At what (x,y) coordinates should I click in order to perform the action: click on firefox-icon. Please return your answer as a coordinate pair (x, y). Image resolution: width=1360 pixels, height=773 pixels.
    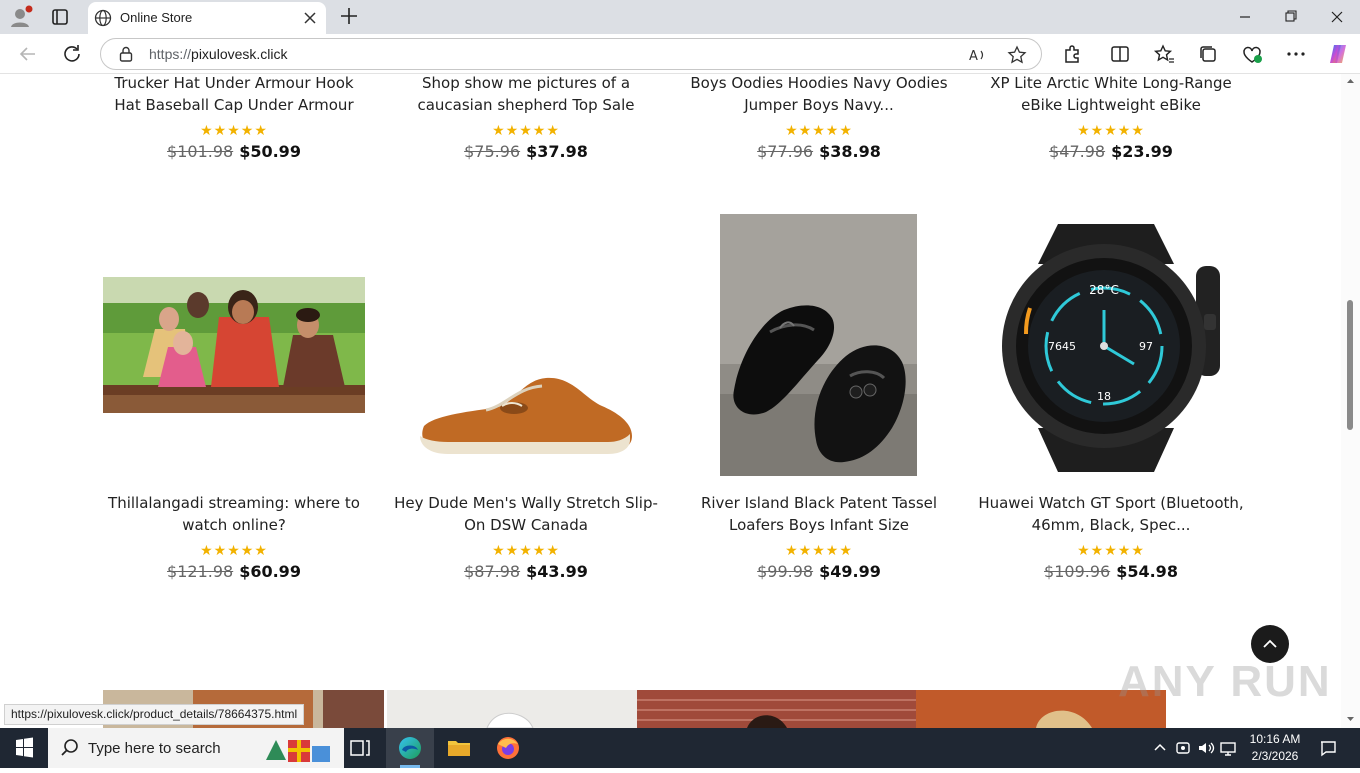
    Looking at the image, I should click on (508, 748).